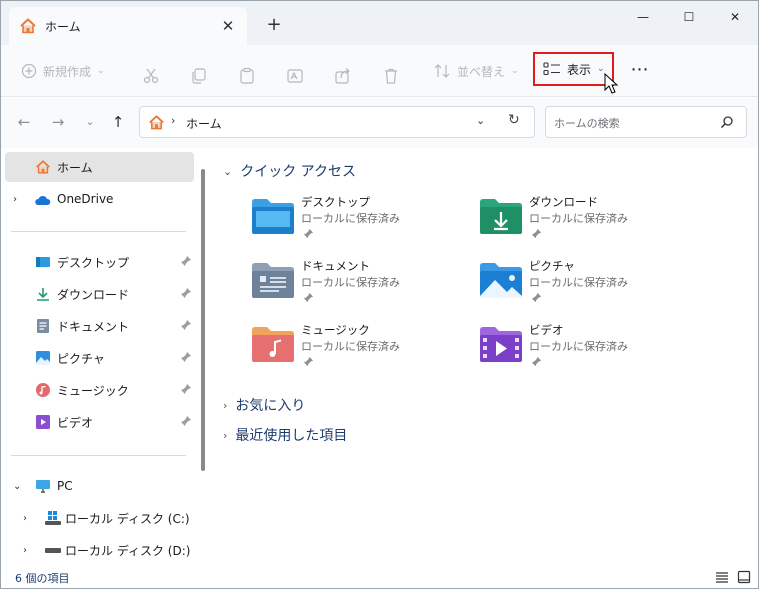  What do you see at coordinates (361, 286) in the screenshot?
I see `quick-access-tile-documents: ドキュメント ローカルに保存済み` at bounding box center [361, 286].